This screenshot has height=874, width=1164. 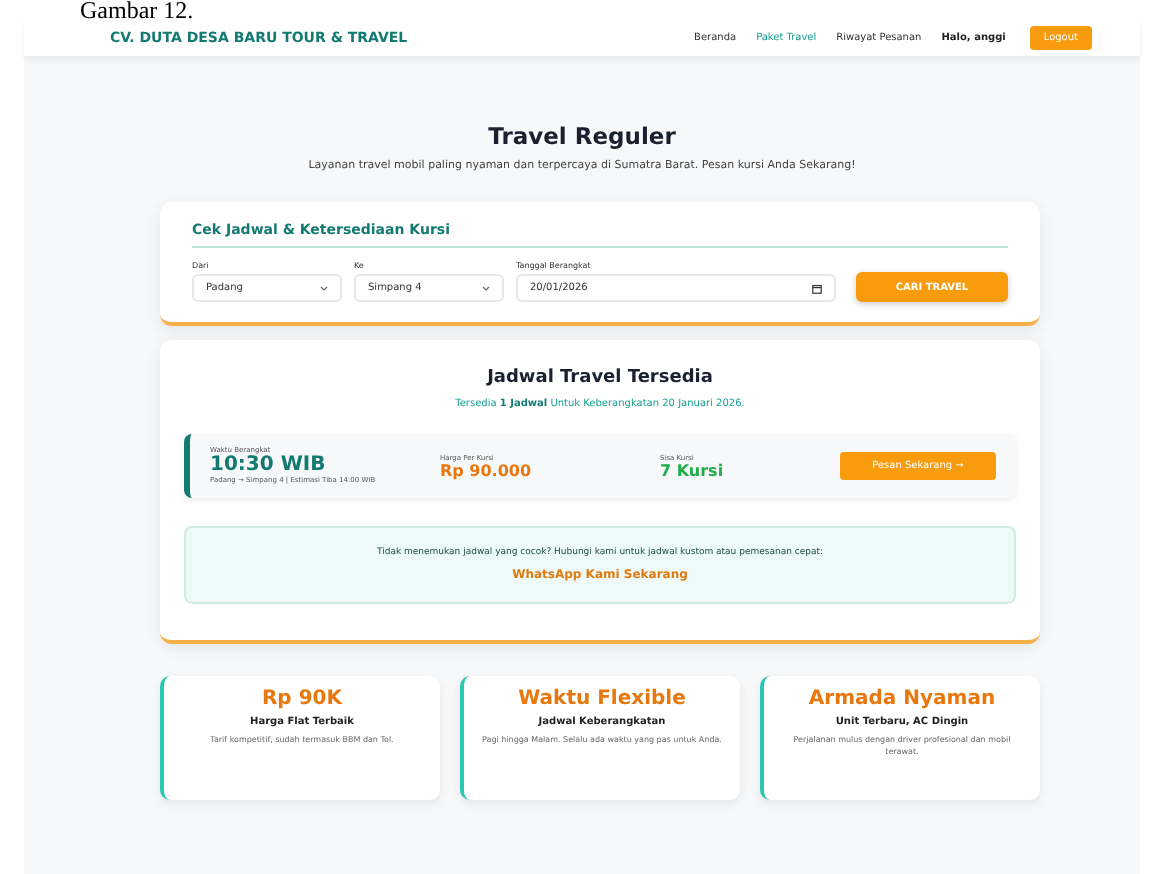 I want to click on figure-caption: Gambar 12., so click(x=137, y=10).